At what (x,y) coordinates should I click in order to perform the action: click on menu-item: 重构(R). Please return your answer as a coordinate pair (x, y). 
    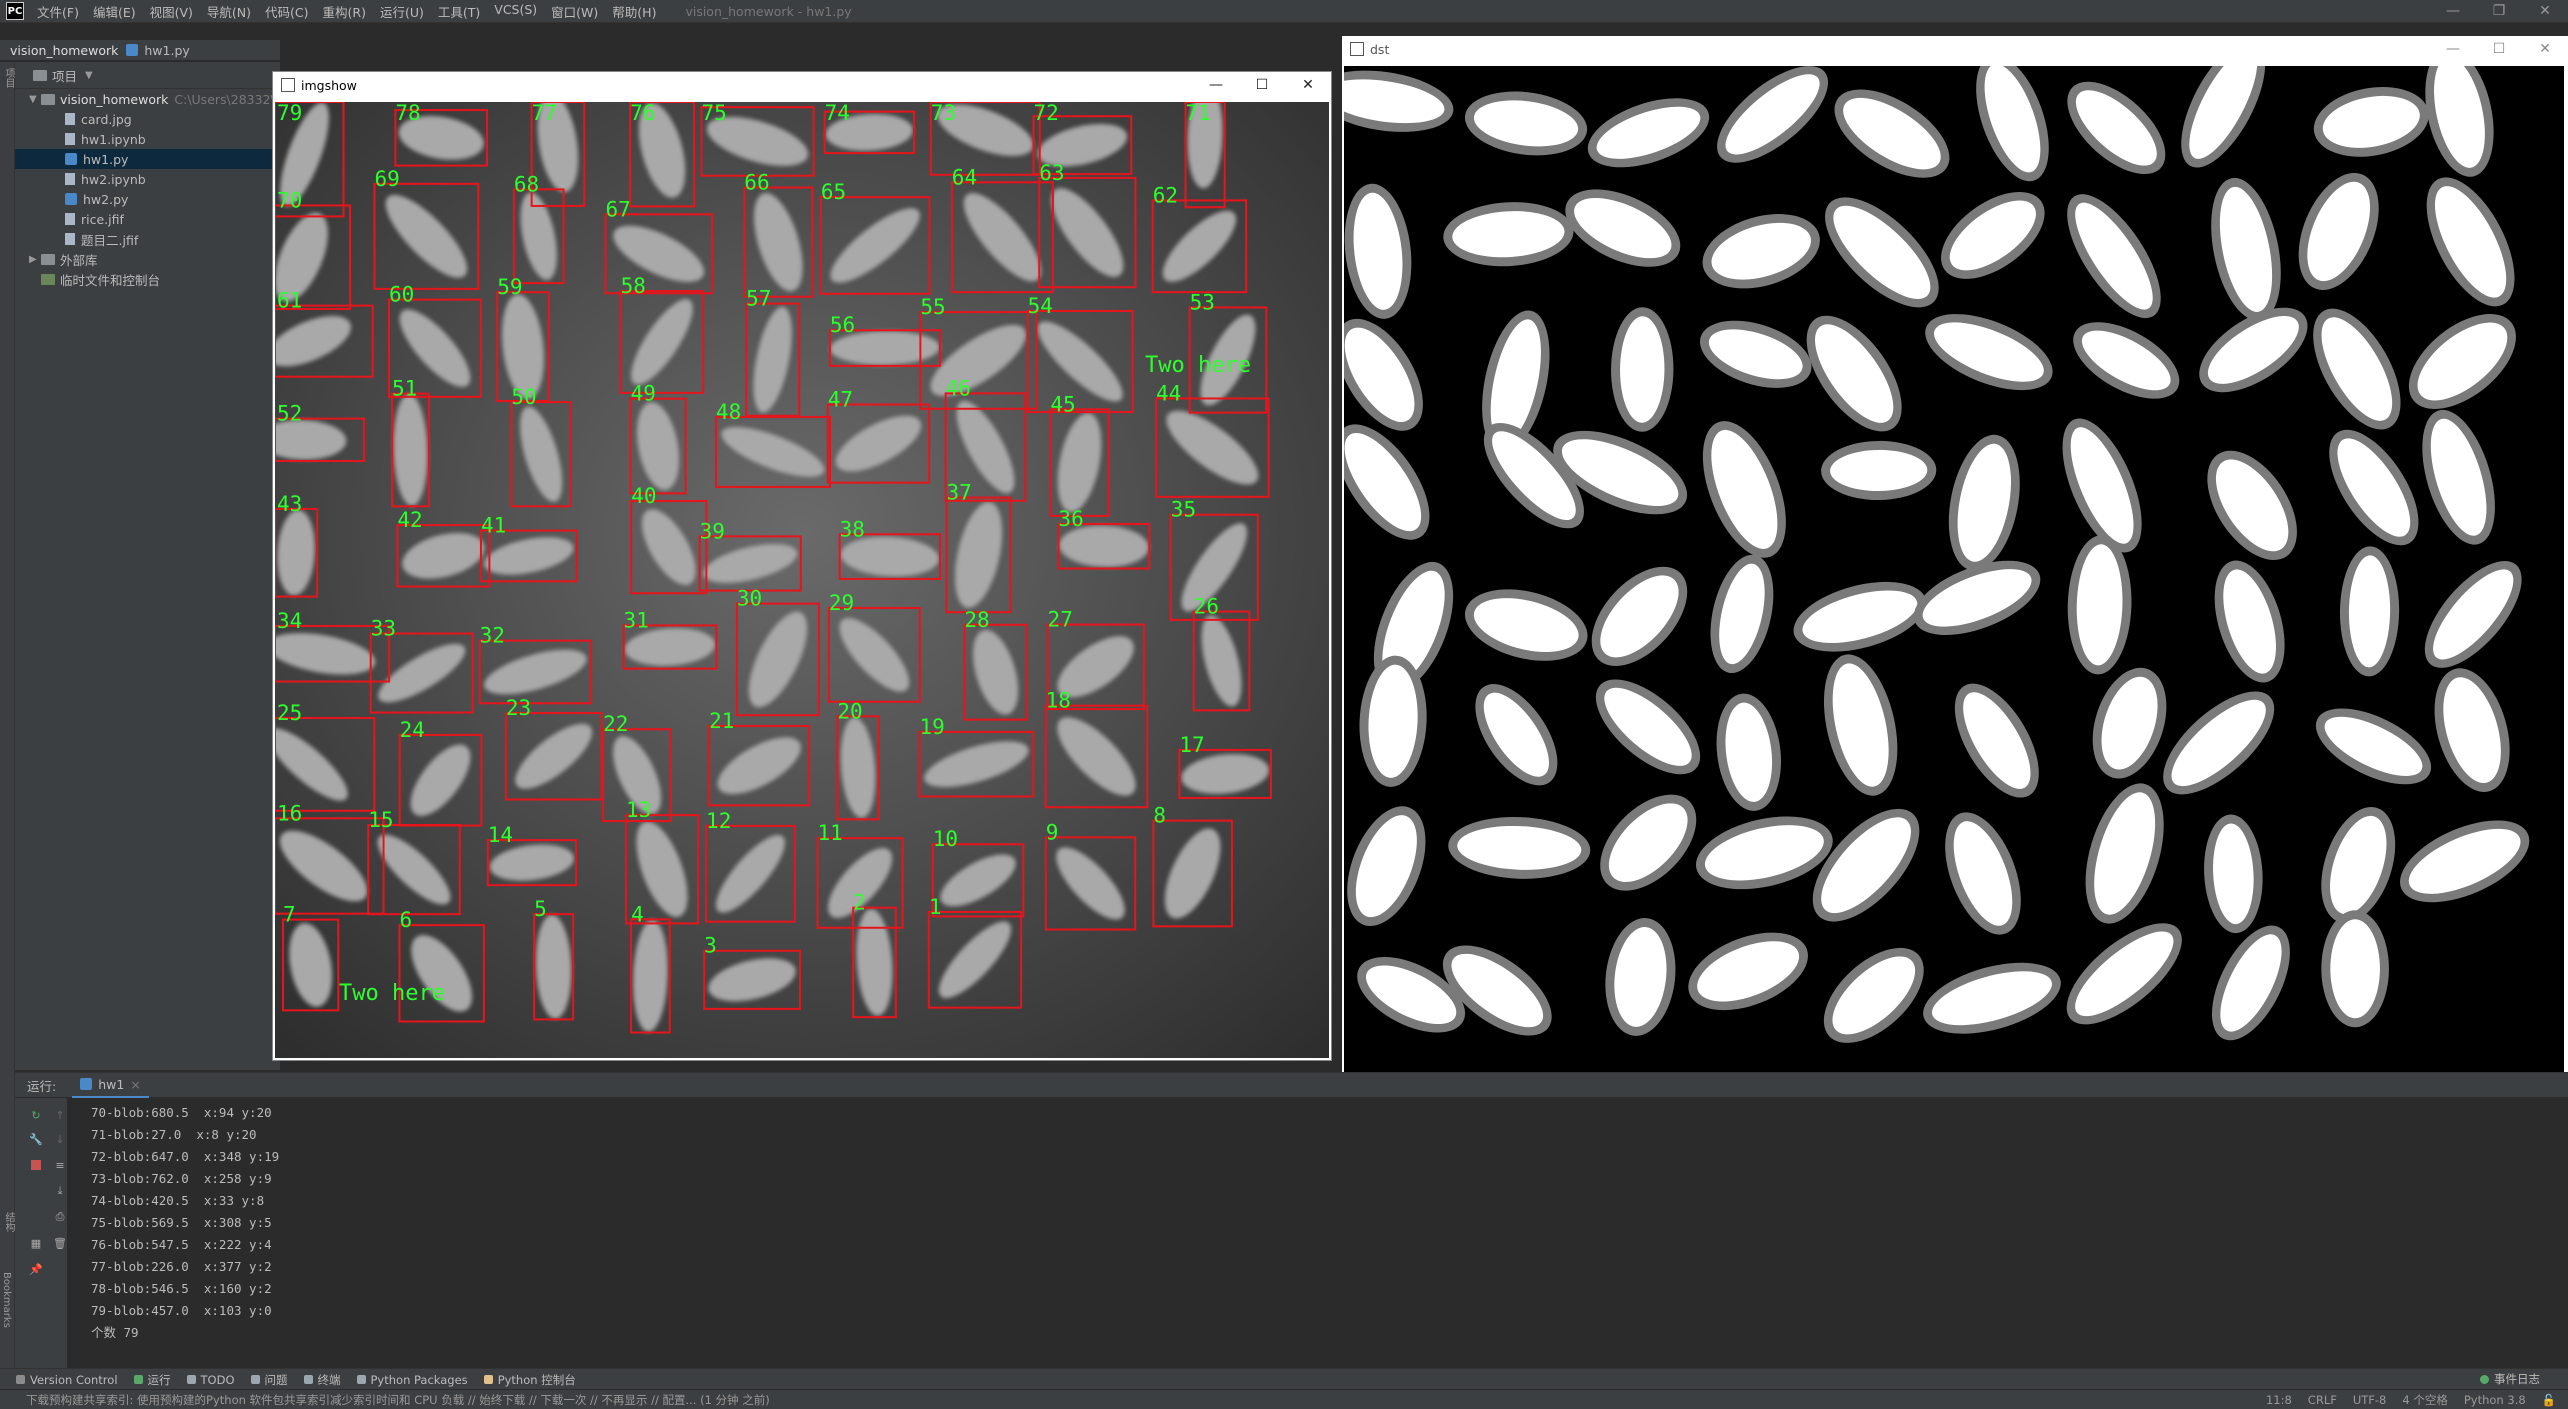
    Looking at the image, I should click on (344, 11).